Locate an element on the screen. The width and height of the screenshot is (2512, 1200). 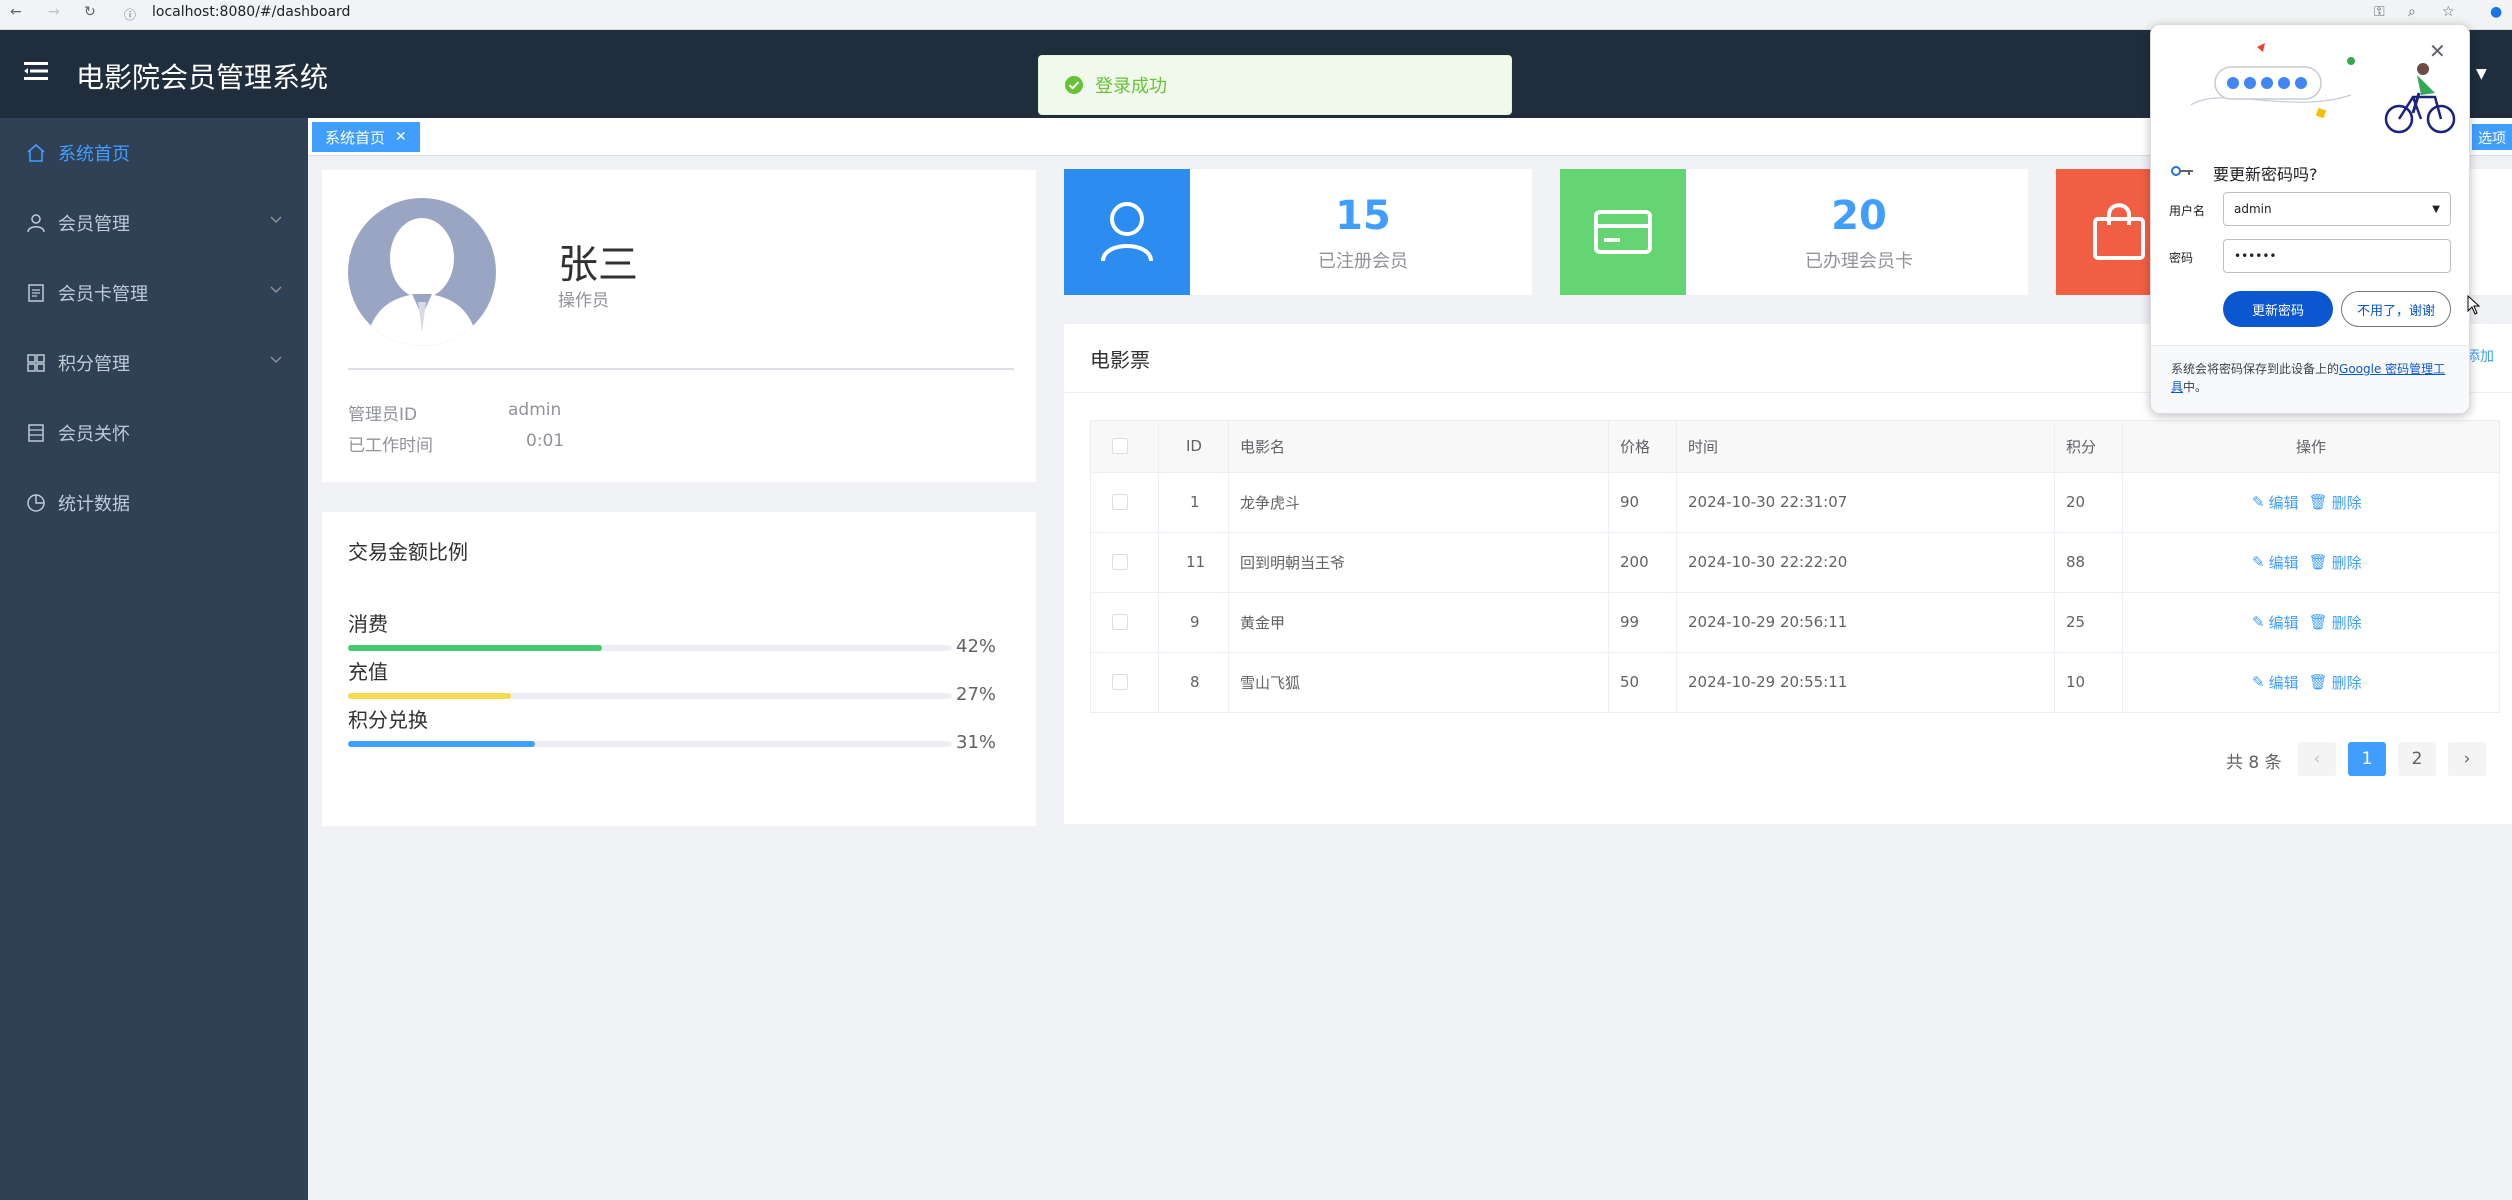
popup-title: 要更新密码吗? is located at coordinates (2265, 174).